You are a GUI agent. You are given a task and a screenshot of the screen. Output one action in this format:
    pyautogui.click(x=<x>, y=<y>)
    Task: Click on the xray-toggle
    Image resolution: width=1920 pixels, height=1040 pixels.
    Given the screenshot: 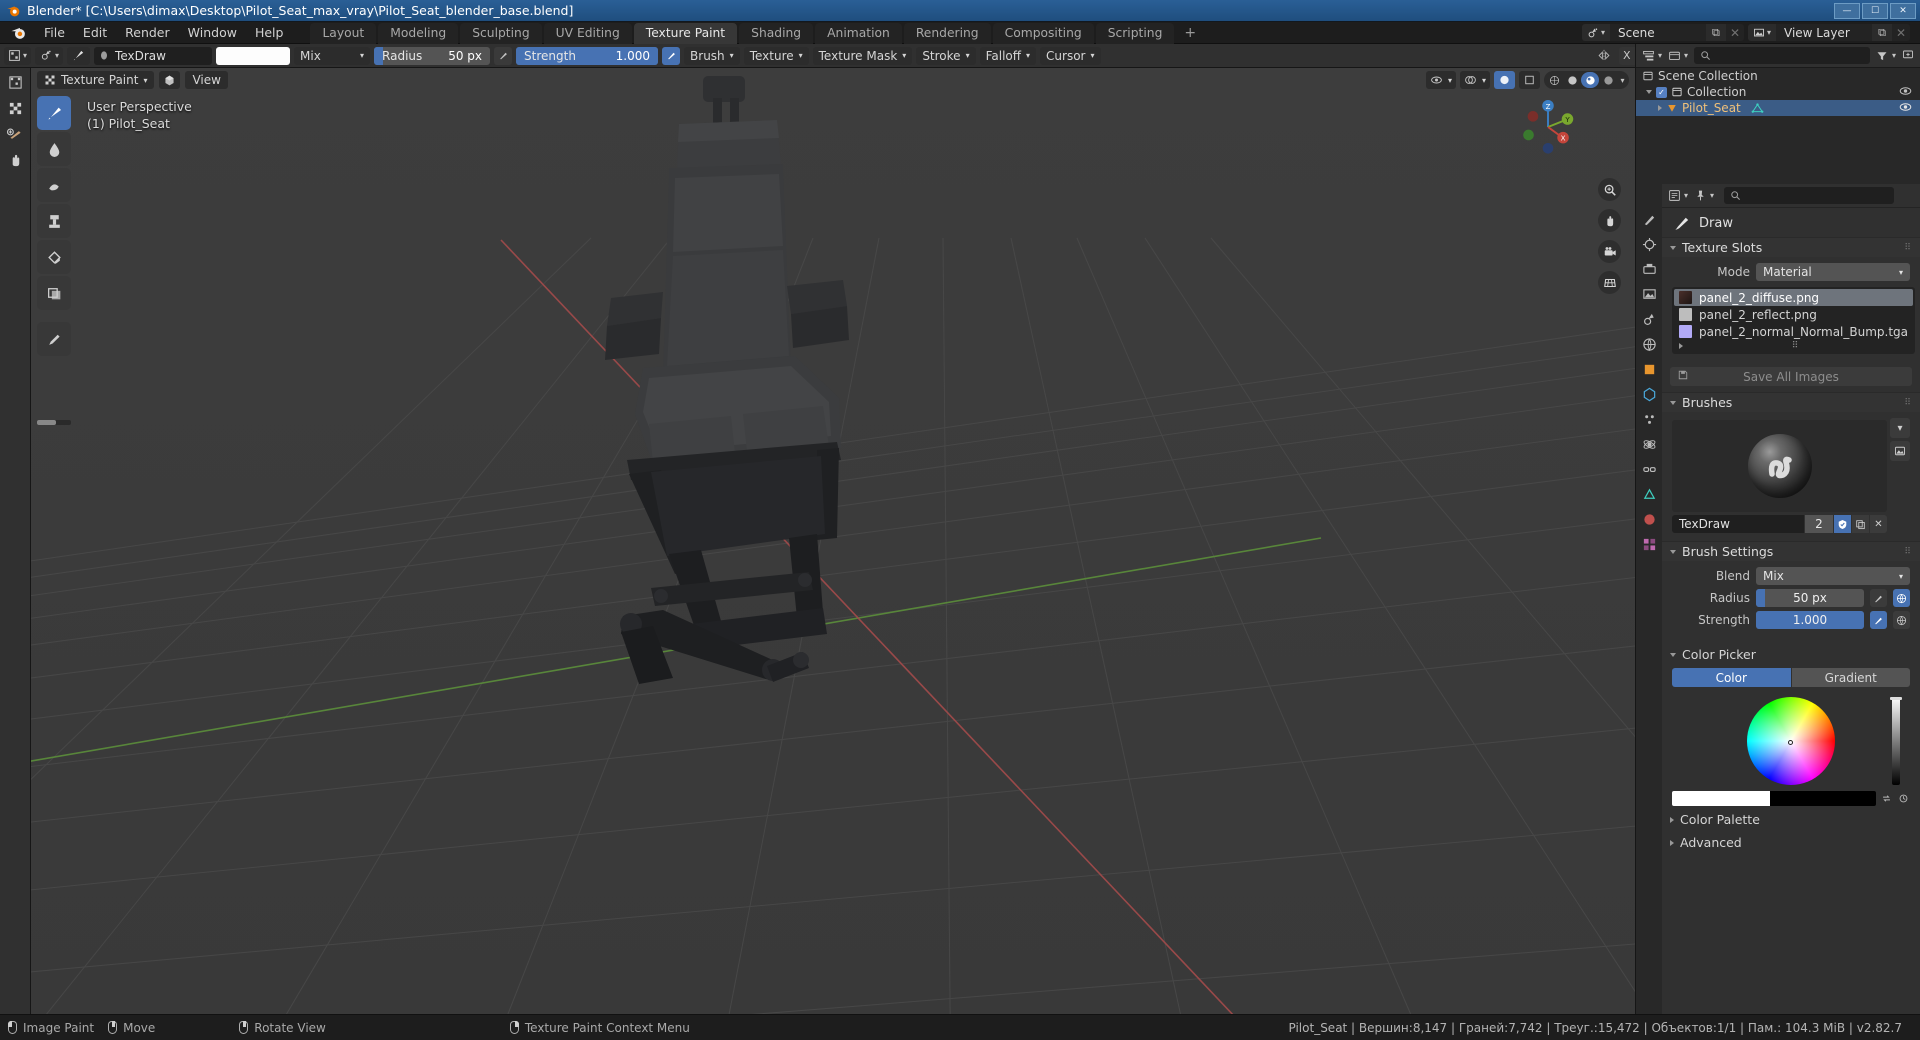 What is the action you would take?
    pyautogui.click(x=1504, y=80)
    